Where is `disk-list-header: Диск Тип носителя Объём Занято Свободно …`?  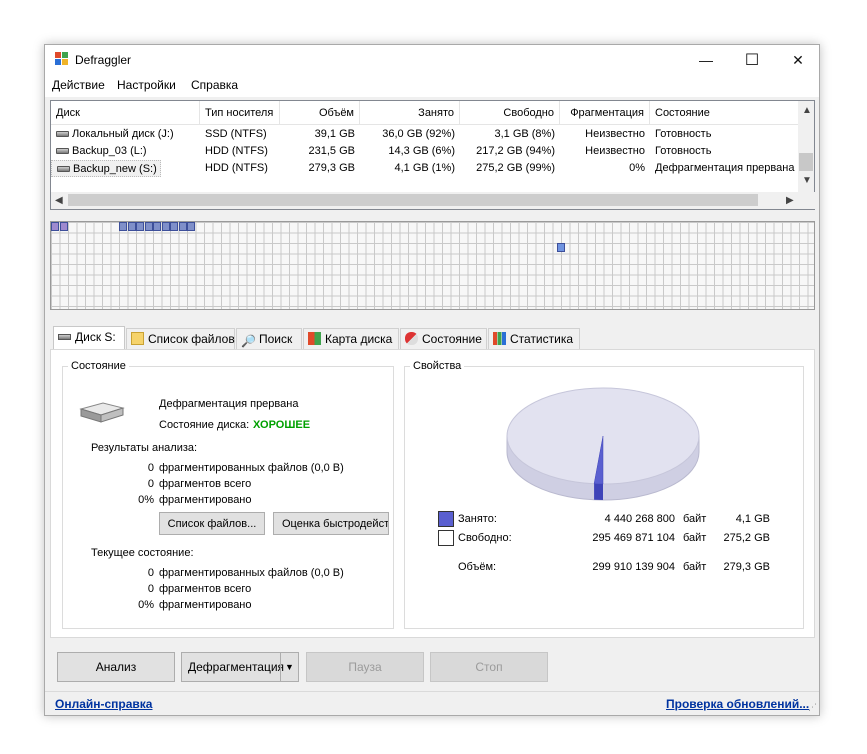 disk-list-header: Диск Тип носителя Объём Занято Свободно … is located at coordinates (425, 113).